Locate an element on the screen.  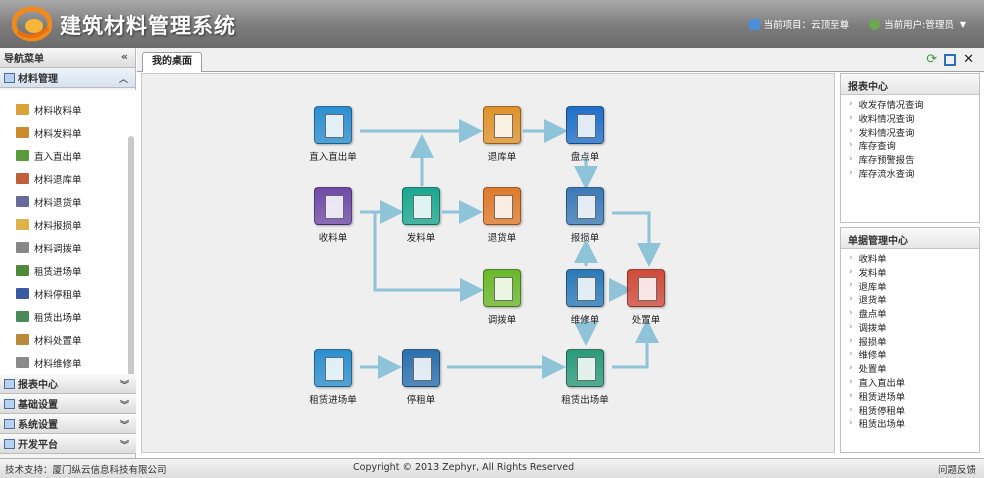
flow-node-bsd: 报损单 is located at coordinates (585, 215).